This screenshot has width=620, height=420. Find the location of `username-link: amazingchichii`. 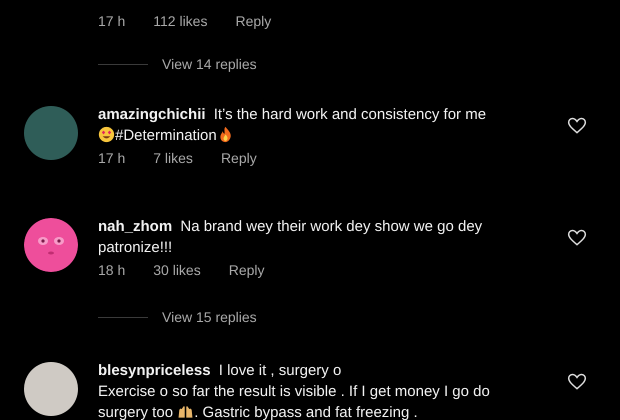

username-link: amazingchichii is located at coordinates (152, 114).